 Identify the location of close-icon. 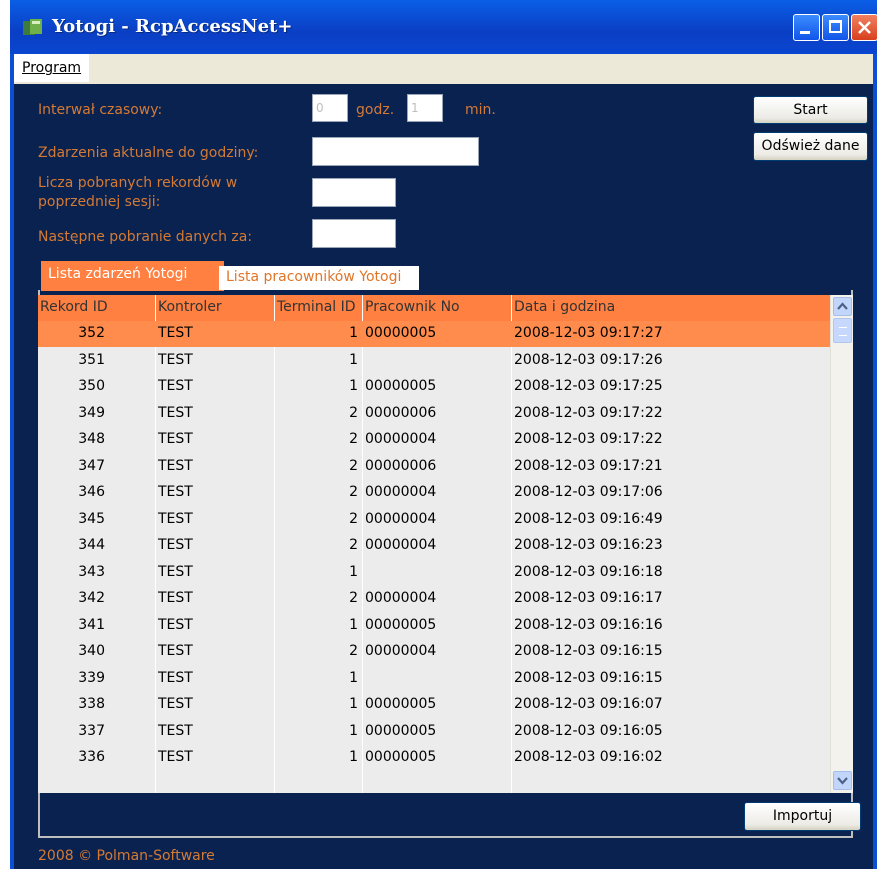
(864, 27).